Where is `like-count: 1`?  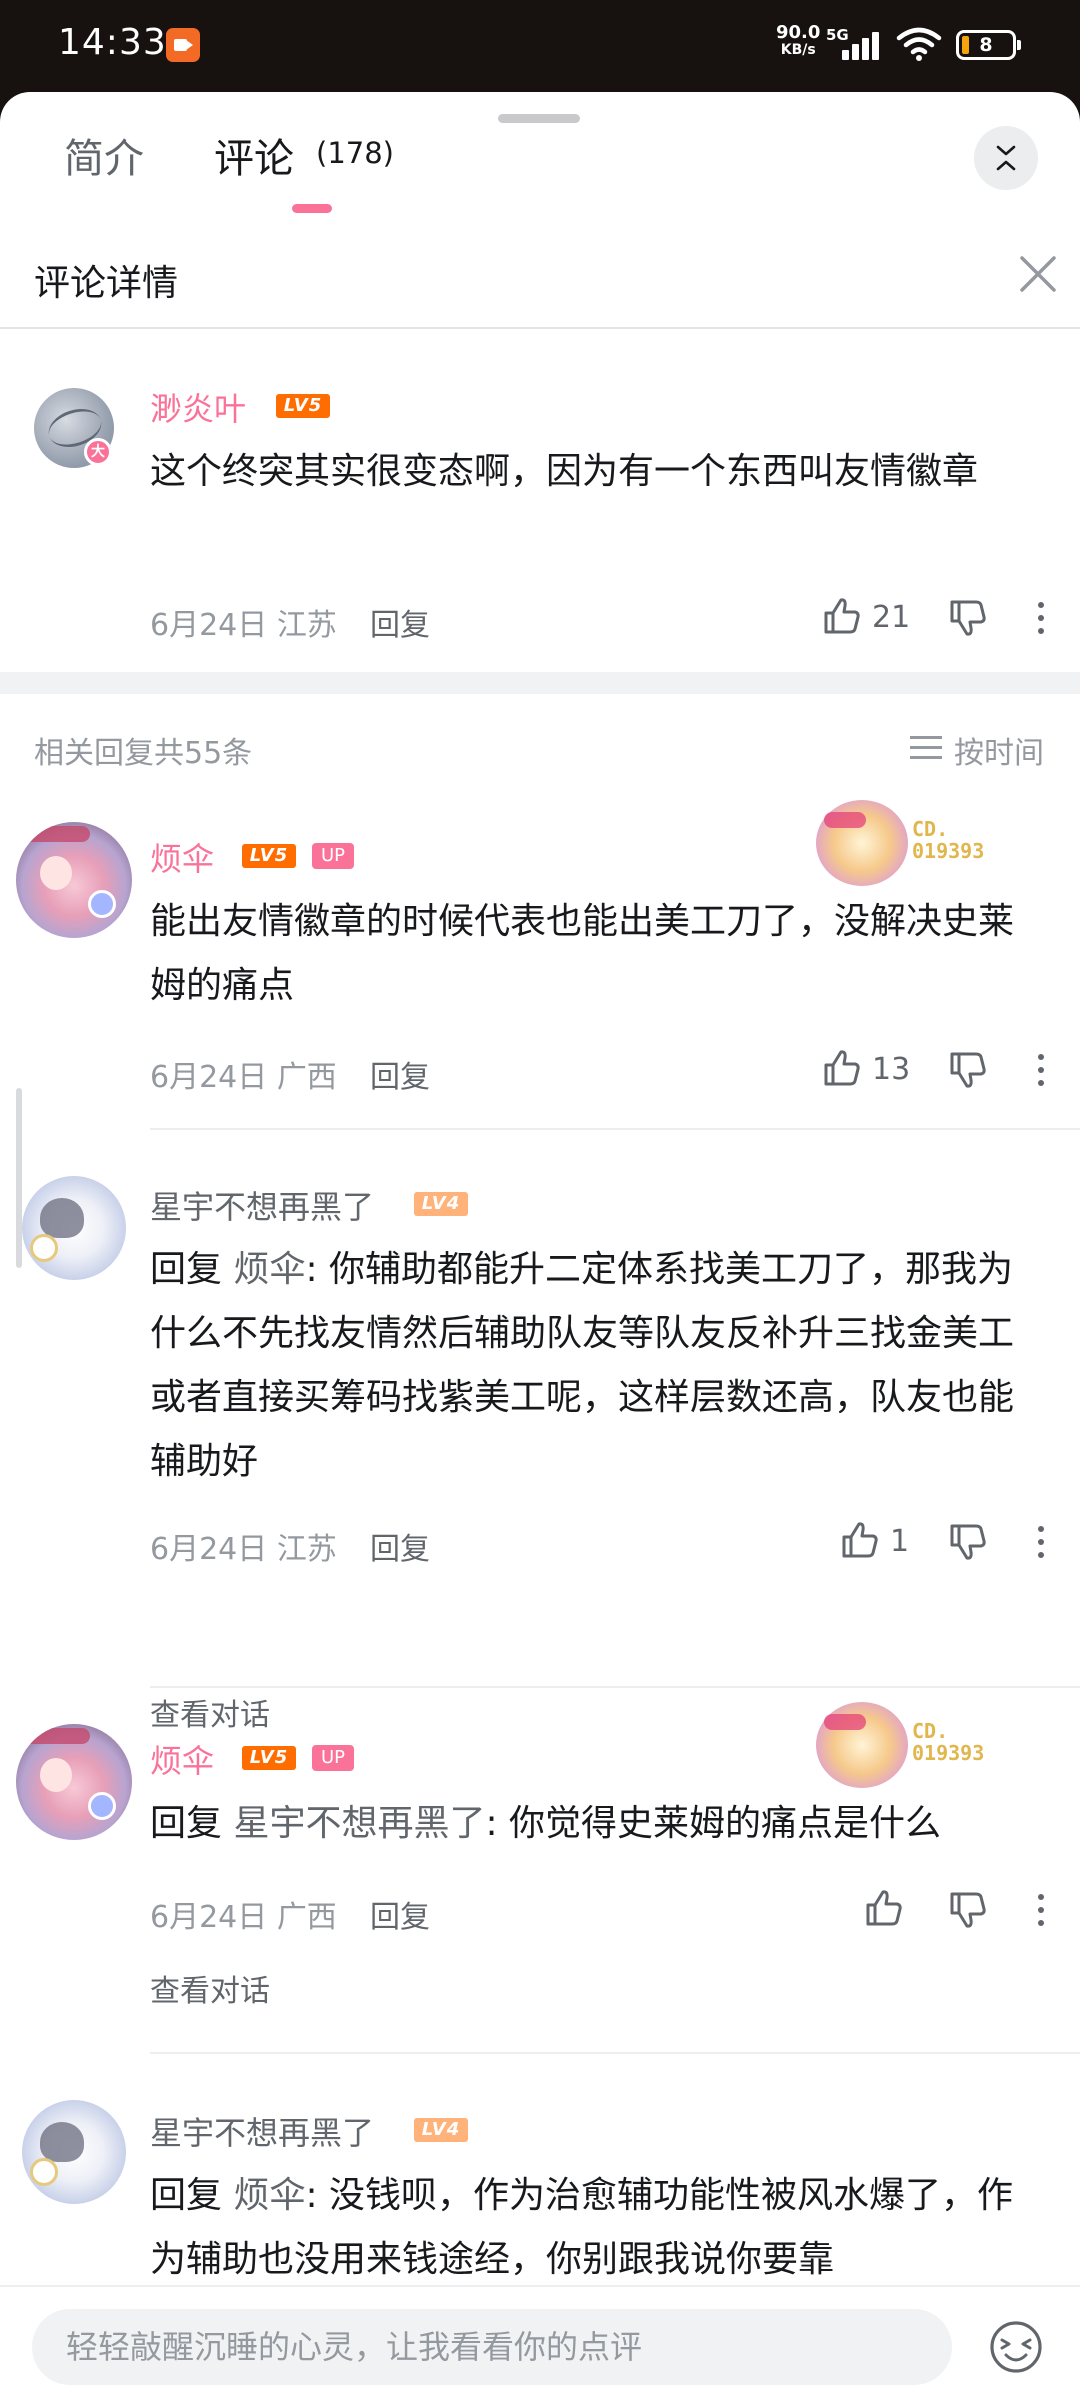 like-count: 1 is located at coordinates (900, 1541).